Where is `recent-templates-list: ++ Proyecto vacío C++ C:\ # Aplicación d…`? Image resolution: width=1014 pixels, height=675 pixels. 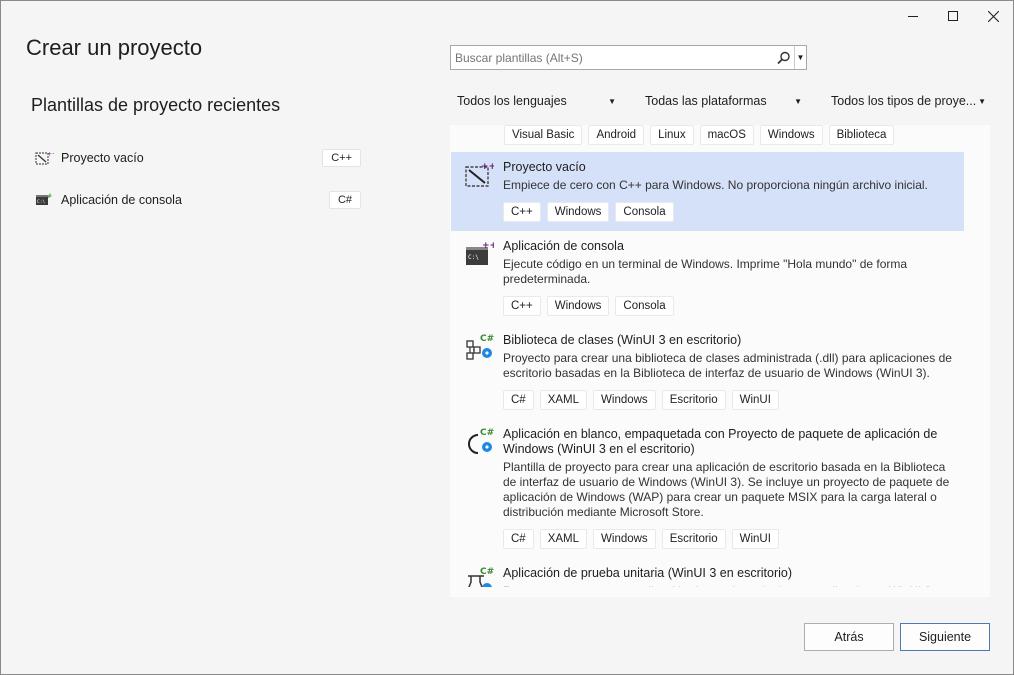 recent-templates-list: ++ Proyecto vacío C++ C:\ # Aplicación d… is located at coordinates (196, 187).